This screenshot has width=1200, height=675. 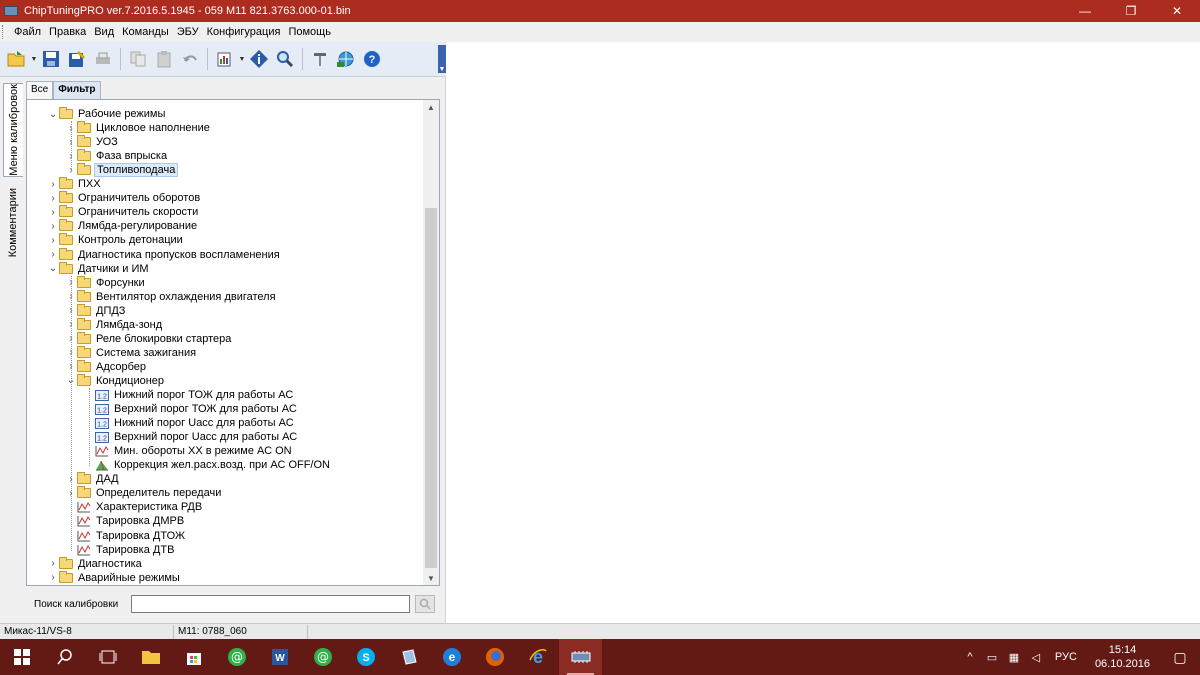 What do you see at coordinates (116, 240) in the screenshot?
I see `tree-node: › Контроль детонации` at bounding box center [116, 240].